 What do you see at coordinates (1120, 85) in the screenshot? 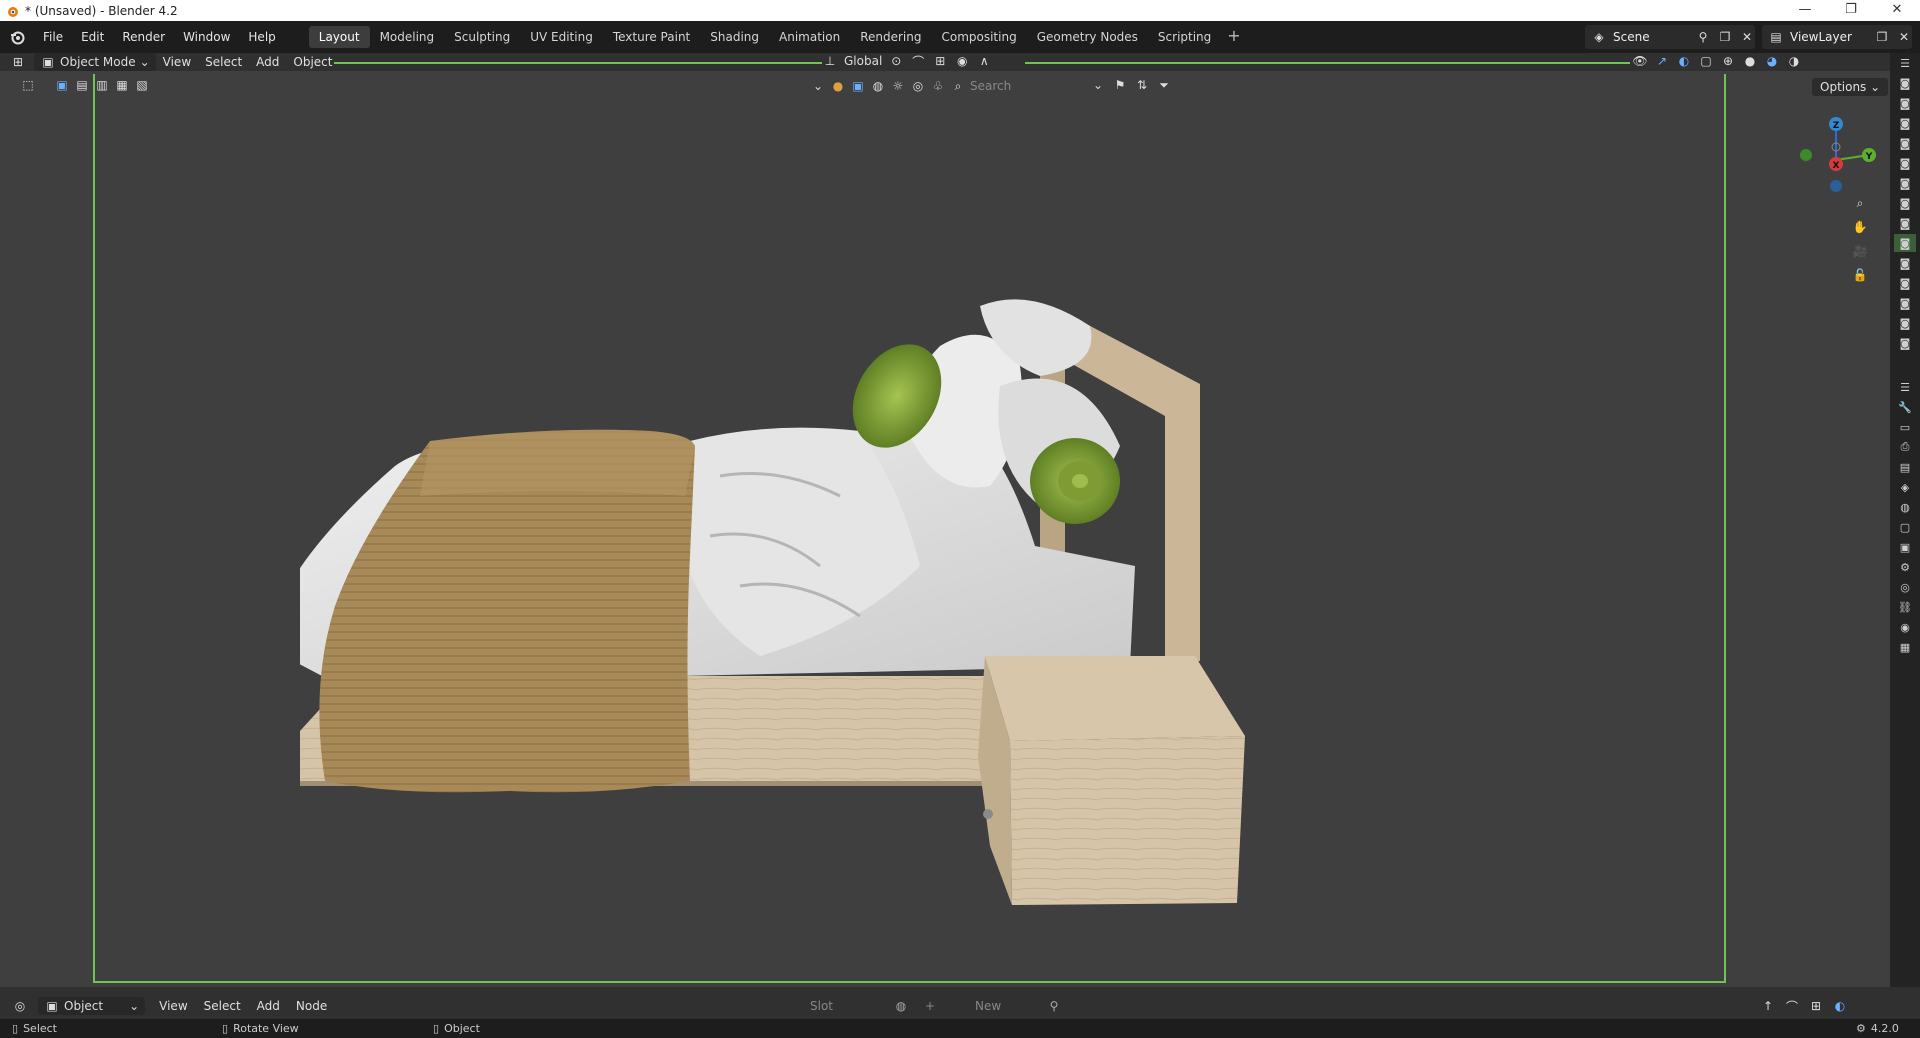
I see `bookmark-icon: ⚑` at bounding box center [1120, 85].